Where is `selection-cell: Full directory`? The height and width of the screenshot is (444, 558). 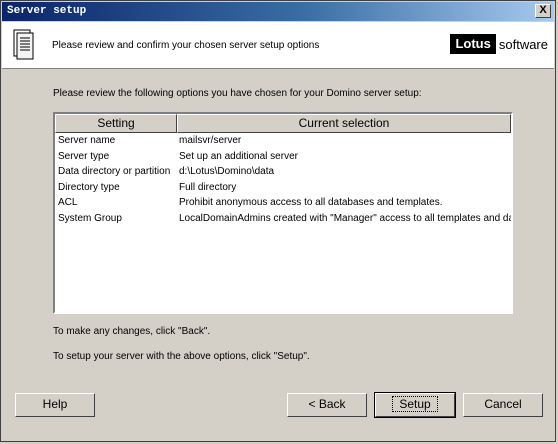
selection-cell: Full directory is located at coordinates (208, 187).